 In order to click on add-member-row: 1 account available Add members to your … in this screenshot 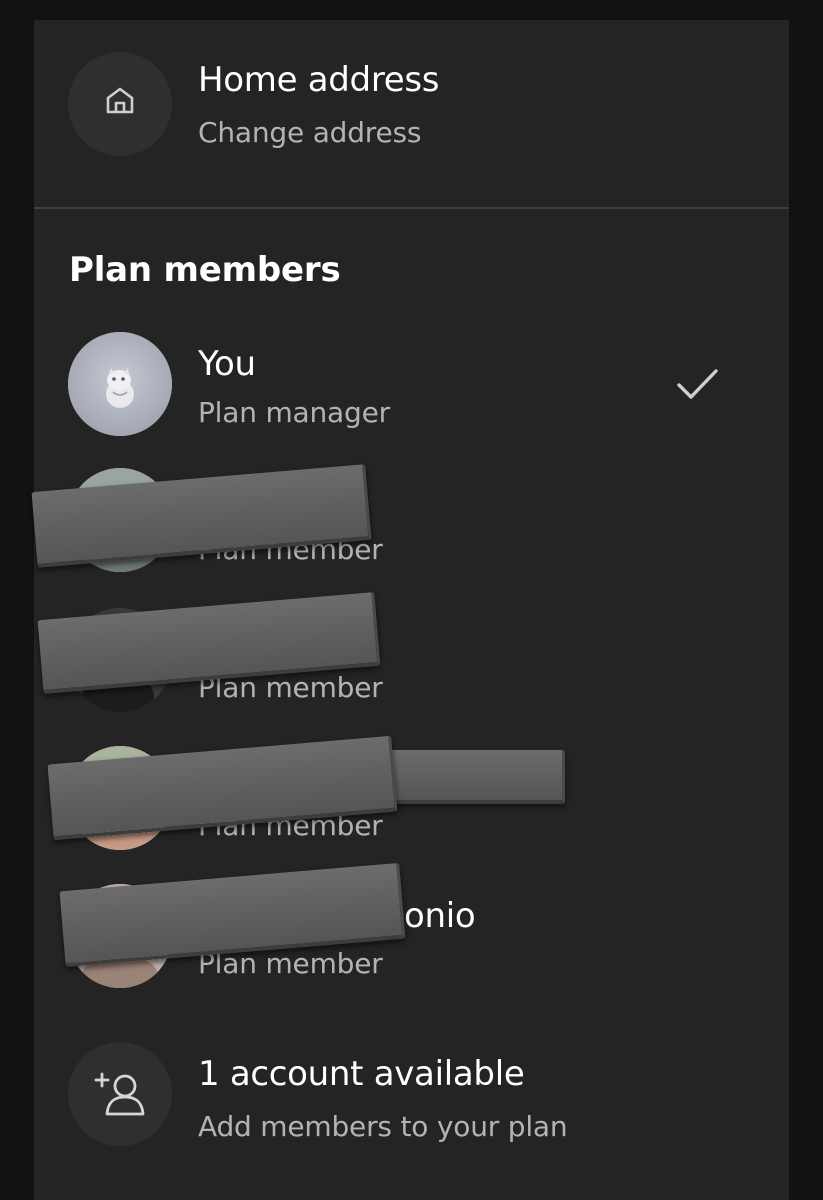, I will do `click(411, 1095)`.